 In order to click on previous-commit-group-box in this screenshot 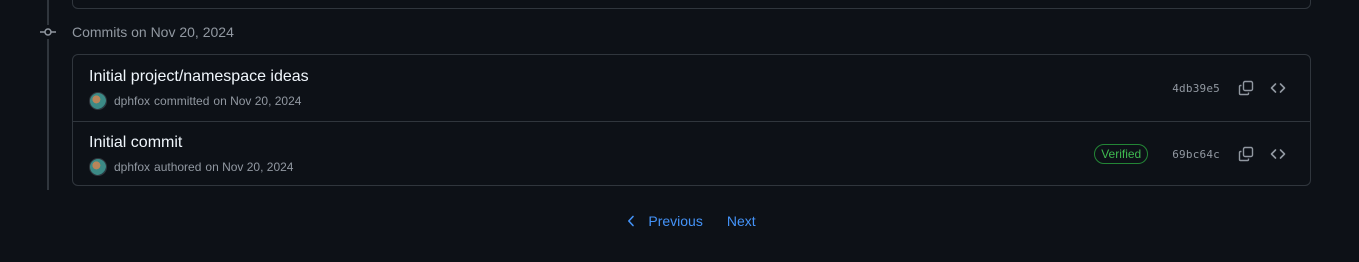, I will do `click(691, 4)`.